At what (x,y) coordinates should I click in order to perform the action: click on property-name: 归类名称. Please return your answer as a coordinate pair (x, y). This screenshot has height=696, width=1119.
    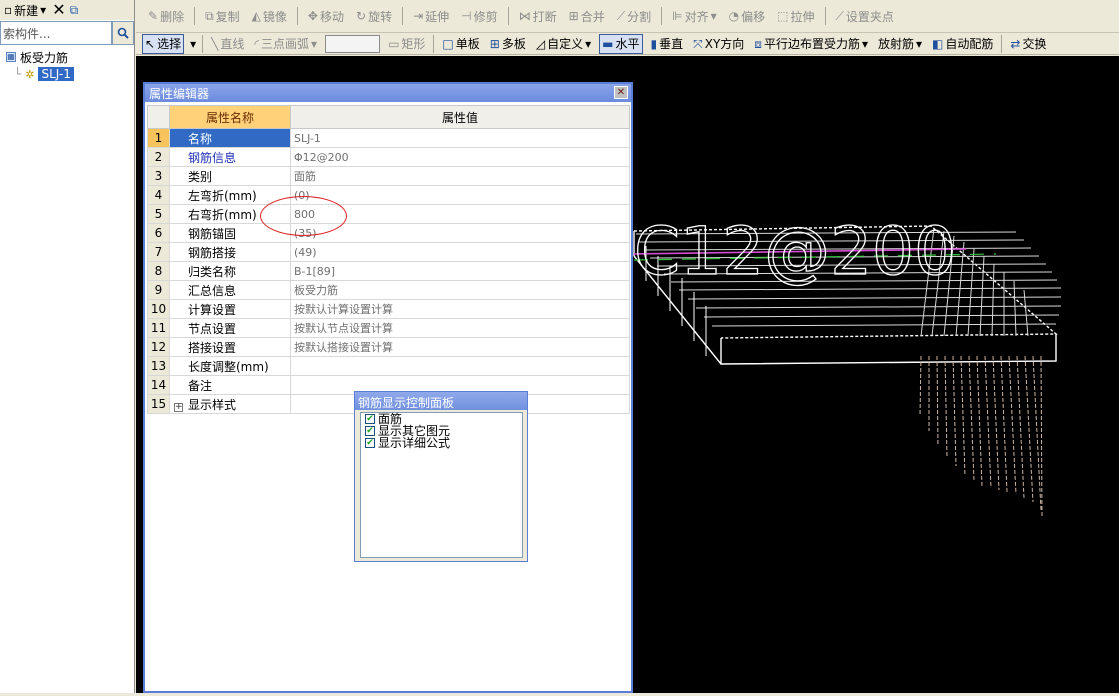
    Looking at the image, I should click on (230, 271).